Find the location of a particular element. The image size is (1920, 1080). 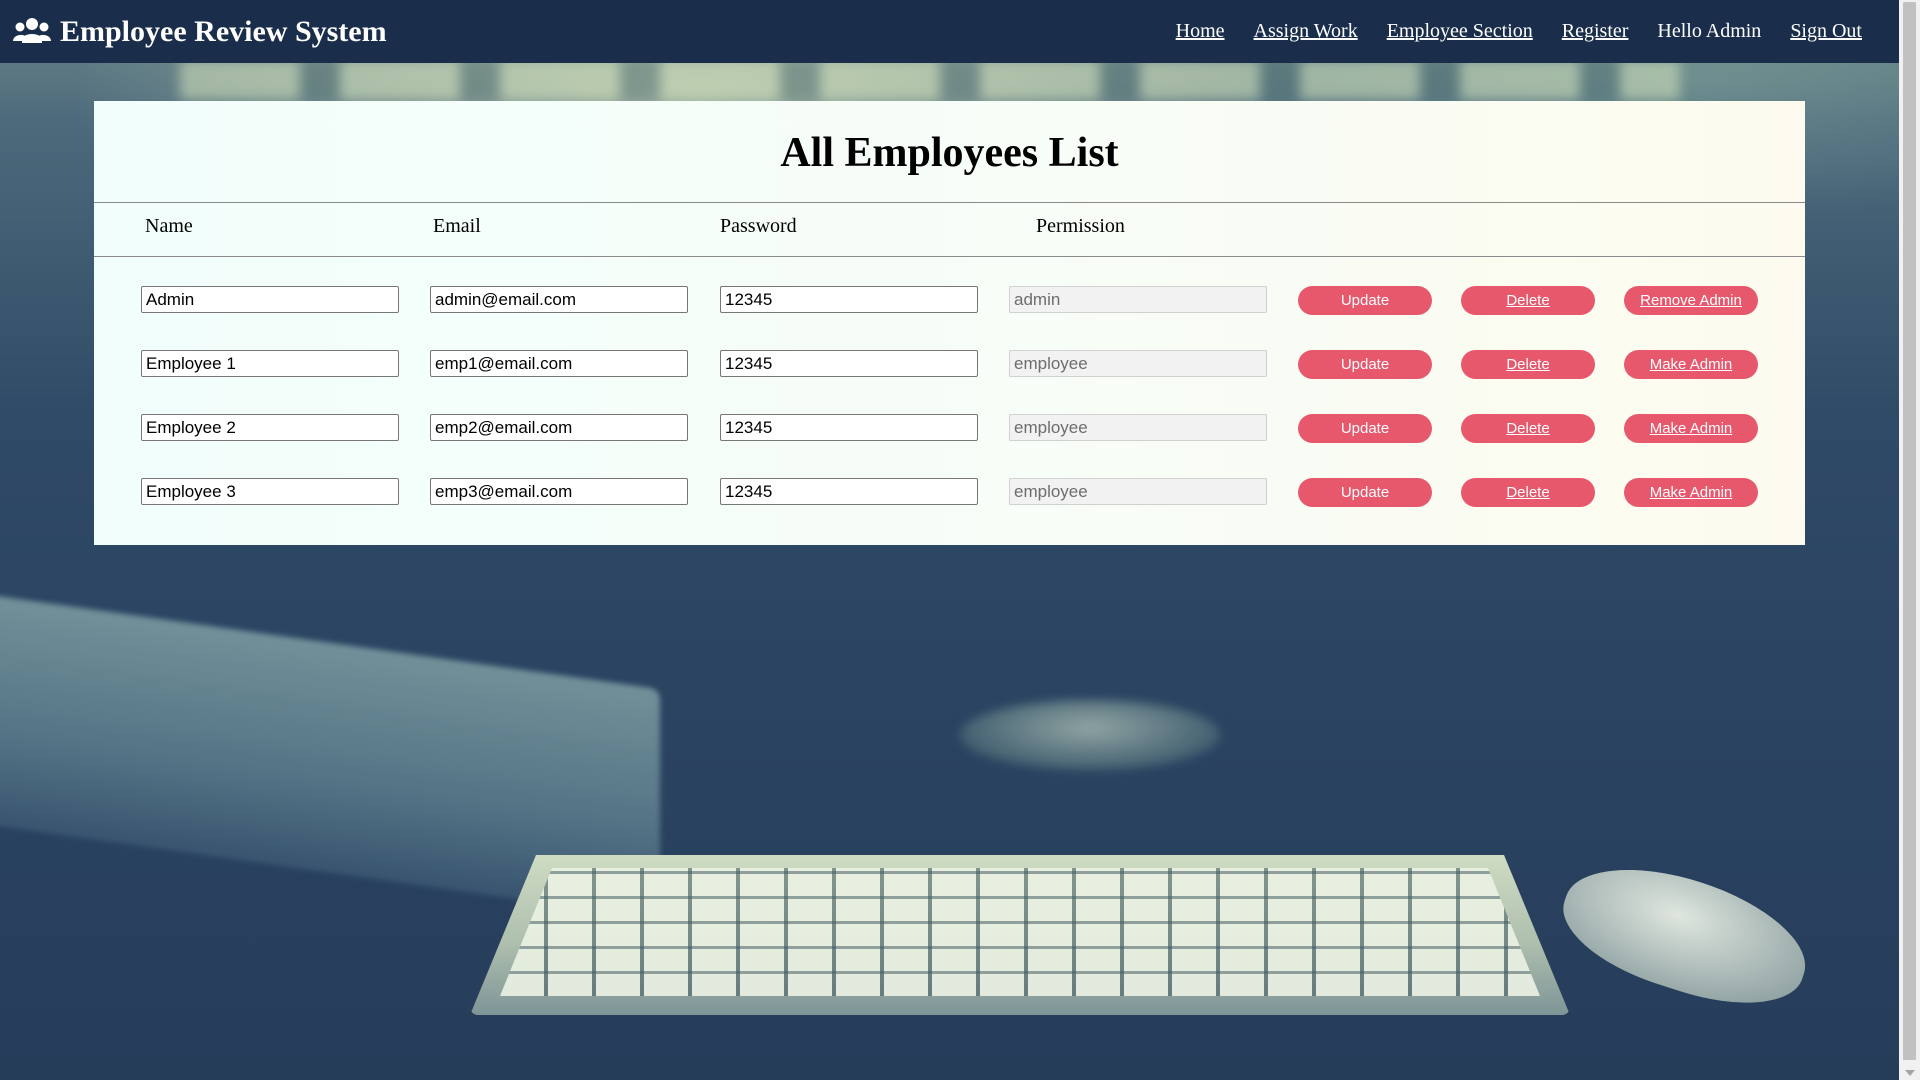

scrollbar-thumb is located at coordinates (1909, 531).